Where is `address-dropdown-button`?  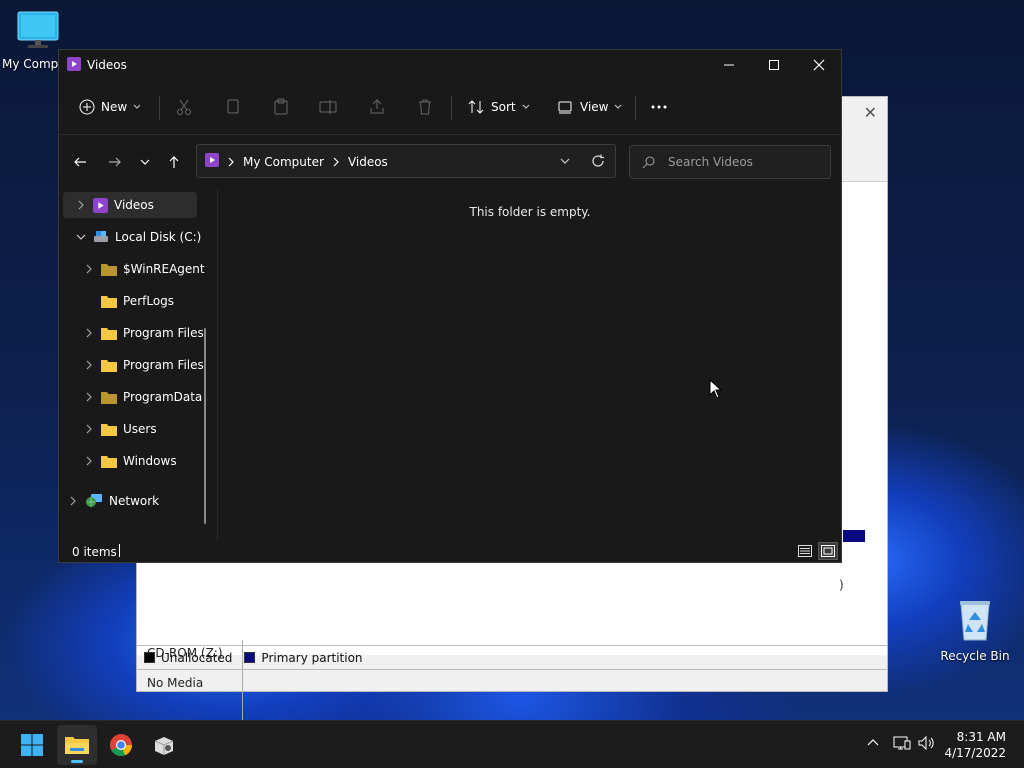 address-dropdown-button is located at coordinates (565, 162).